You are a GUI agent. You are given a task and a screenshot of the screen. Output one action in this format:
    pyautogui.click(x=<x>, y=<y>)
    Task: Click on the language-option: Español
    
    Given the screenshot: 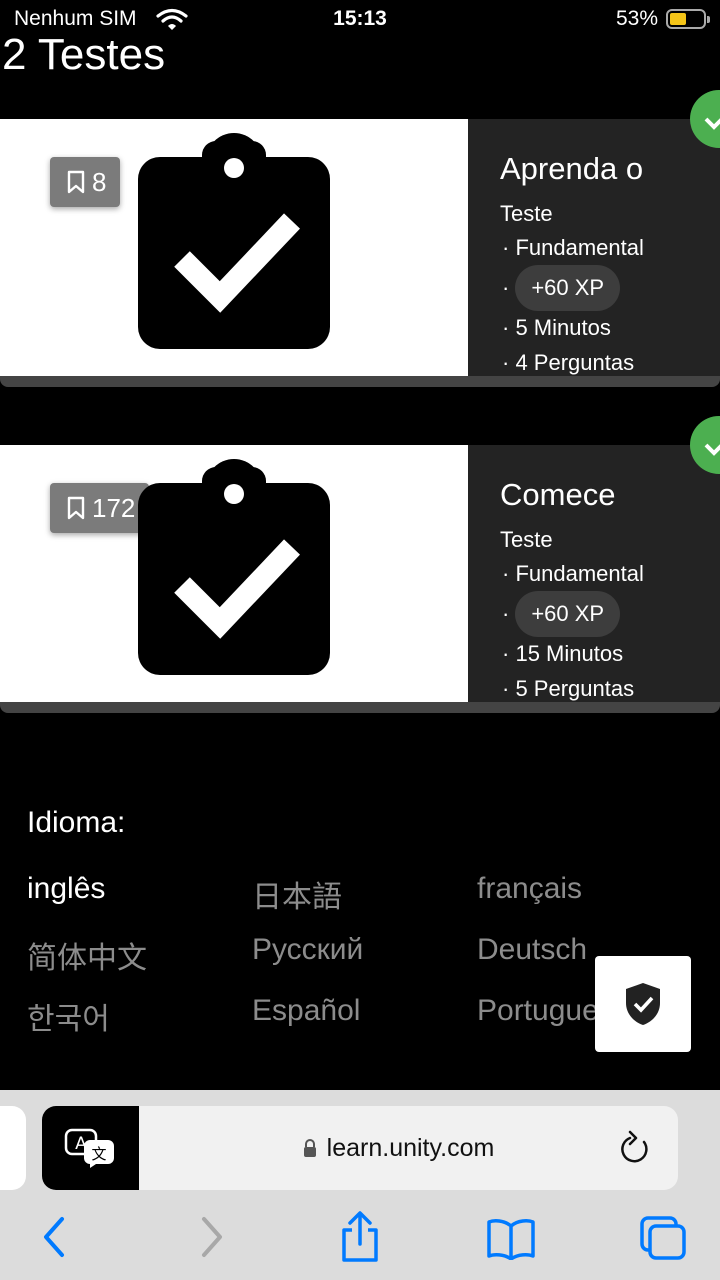 What is the action you would take?
    pyautogui.click(x=306, y=1011)
    